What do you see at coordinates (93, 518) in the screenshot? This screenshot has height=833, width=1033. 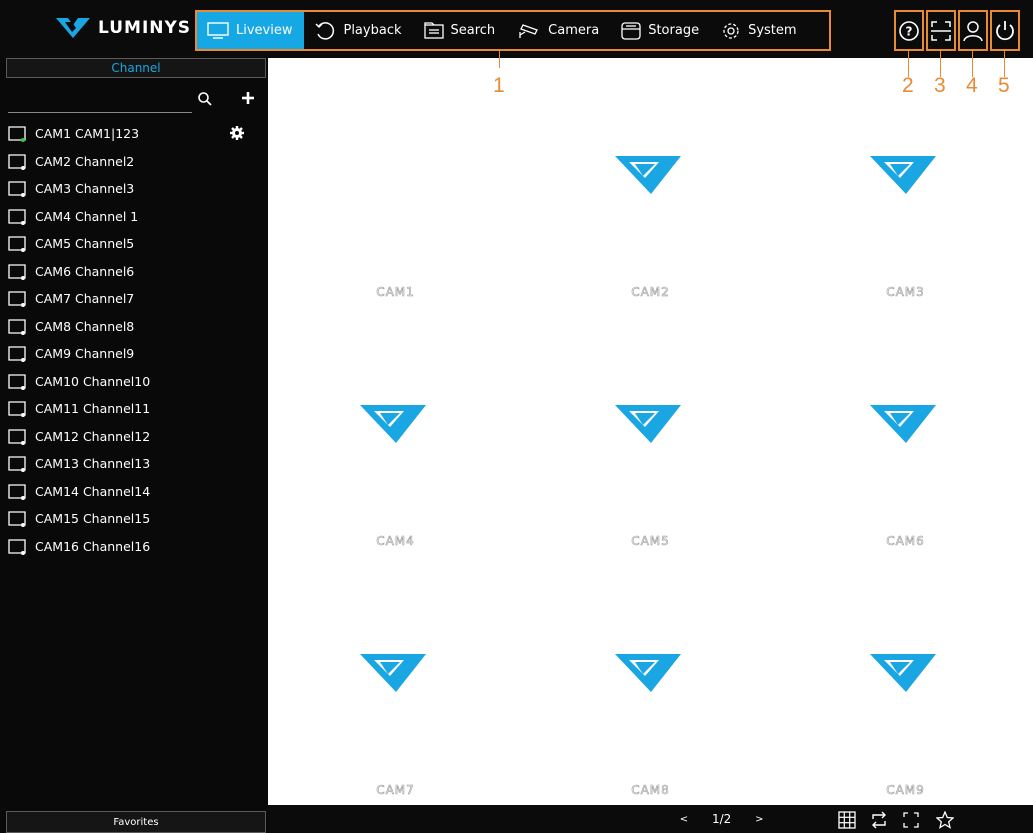 I see `channel-label: CAM15 Channel15` at bounding box center [93, 518].